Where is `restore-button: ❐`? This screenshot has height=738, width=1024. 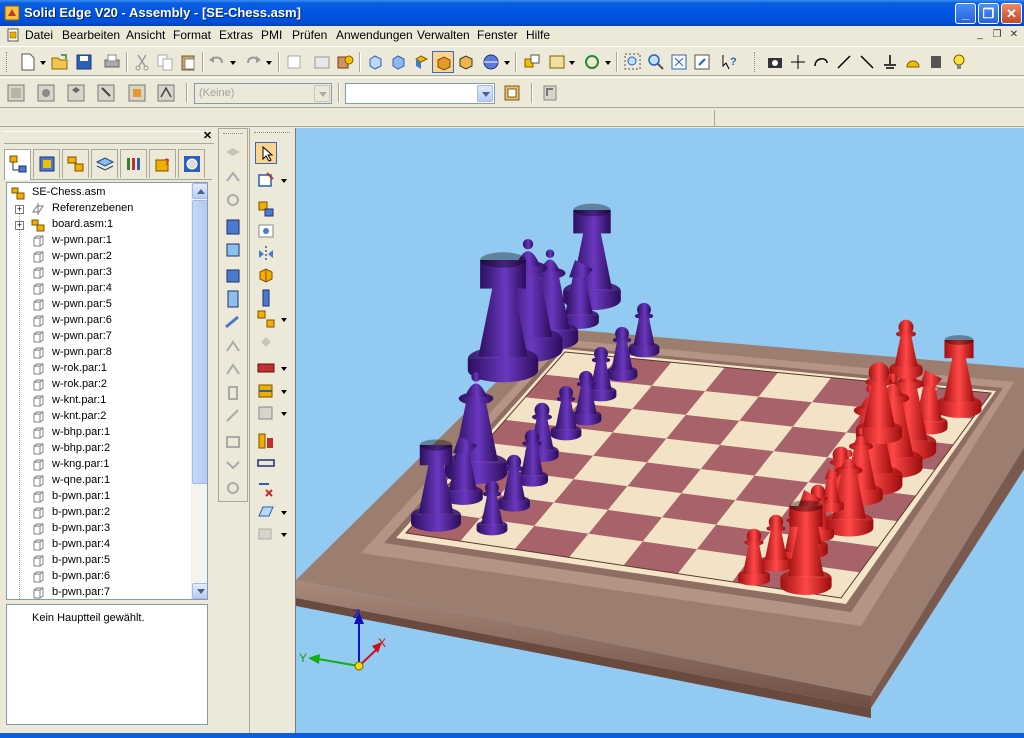 restore-button: ❐ is located at coordinates (988, 13).